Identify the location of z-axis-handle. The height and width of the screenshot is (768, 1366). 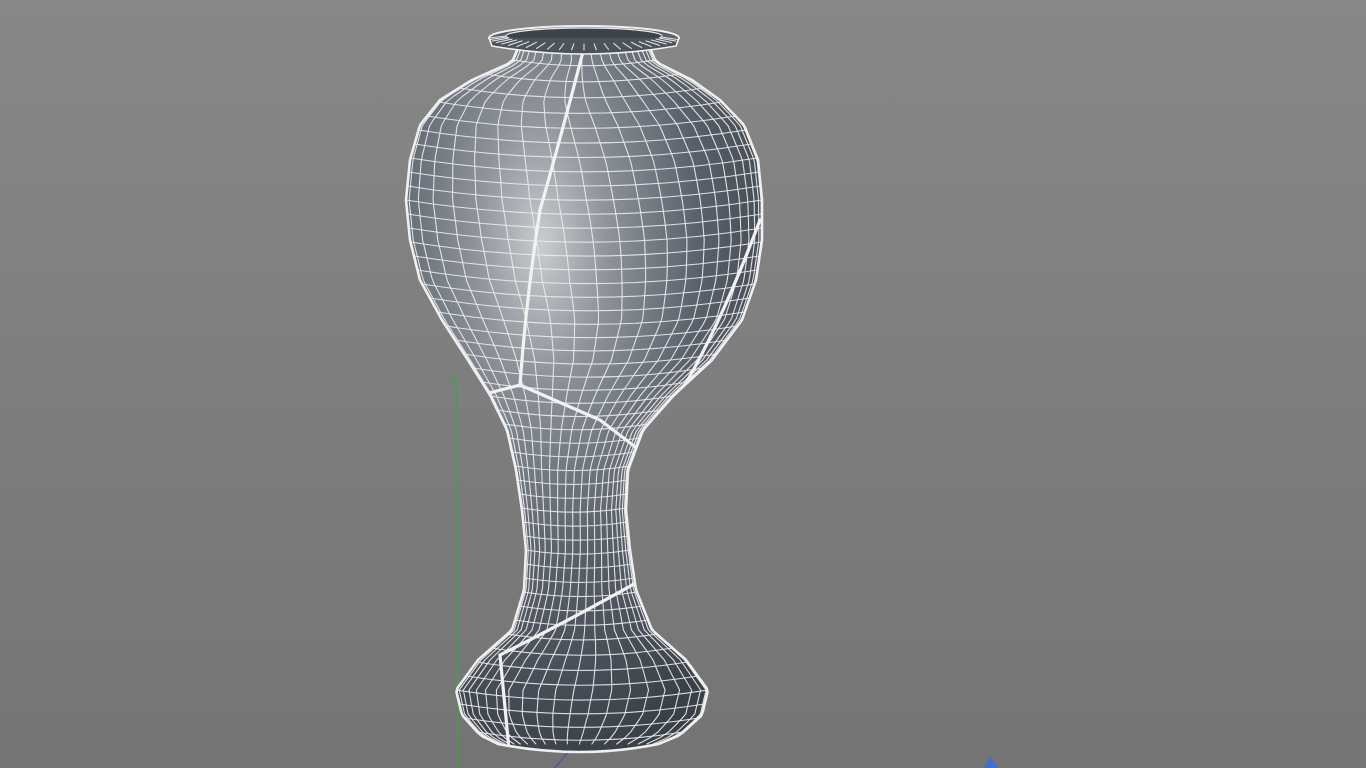
(991, 762).